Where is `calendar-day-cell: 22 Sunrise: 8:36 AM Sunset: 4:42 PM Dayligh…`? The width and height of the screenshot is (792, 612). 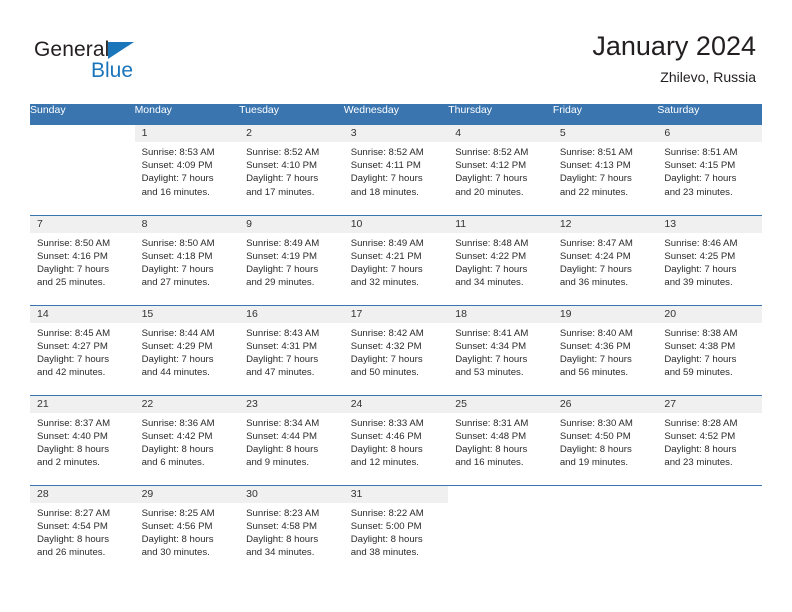 calendar-day-cell: 22 Sunrise: 8:36 AM Sunset: 4:42 PM Dayligh… is located at coordinates (187, 439).